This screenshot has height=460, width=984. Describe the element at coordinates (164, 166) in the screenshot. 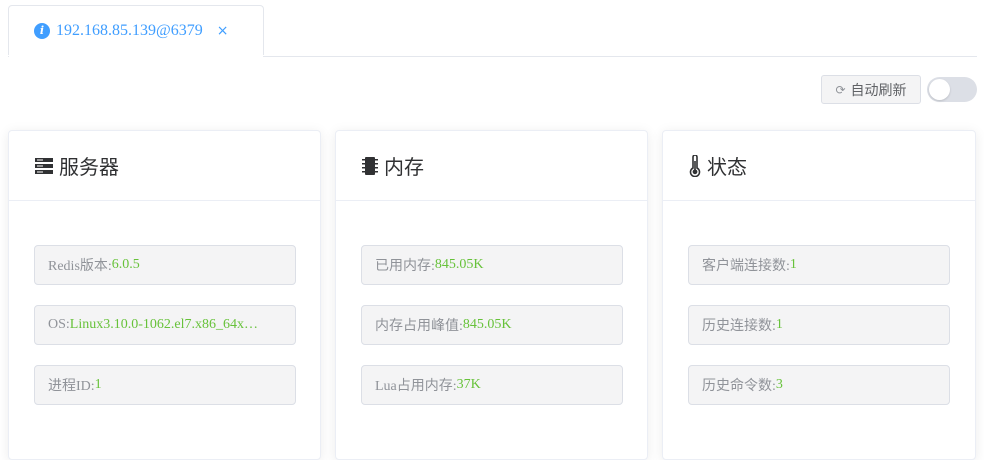

I see `card-header: 服务器` at that location.